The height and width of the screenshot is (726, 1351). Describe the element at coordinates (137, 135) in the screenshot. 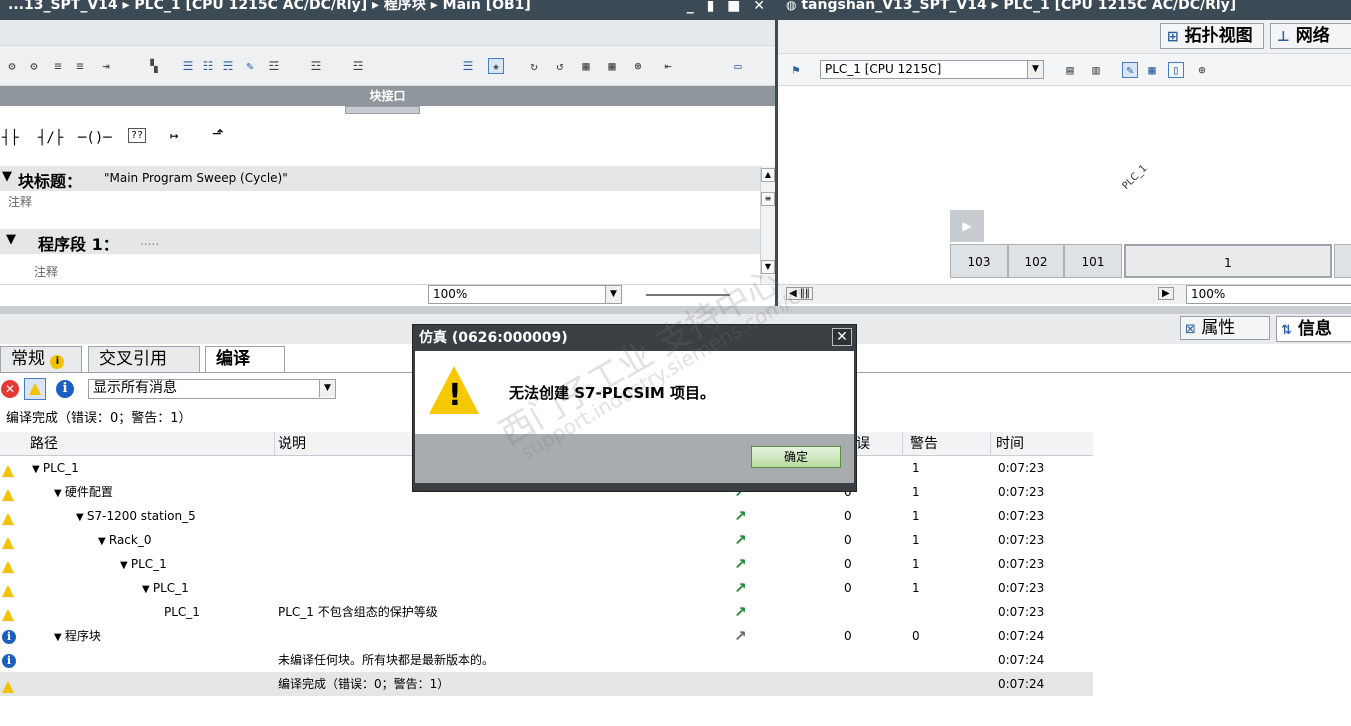

I see `empty-box-icon: ??` at that location.